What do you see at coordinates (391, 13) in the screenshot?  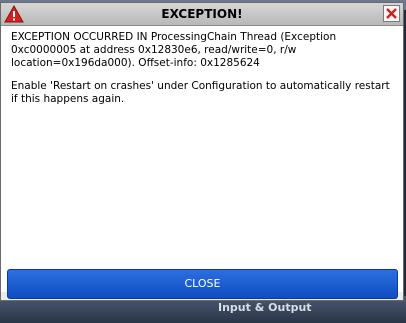 I see `close-icon` at bounding box center [391, 13].